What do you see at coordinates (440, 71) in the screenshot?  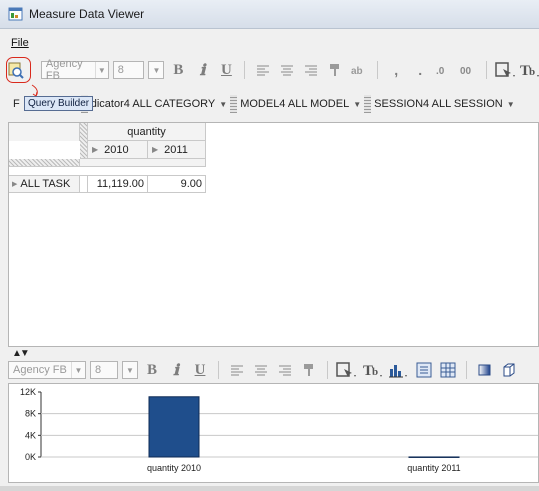 I see `svg-text: .0` at bounding box center [440, 71].